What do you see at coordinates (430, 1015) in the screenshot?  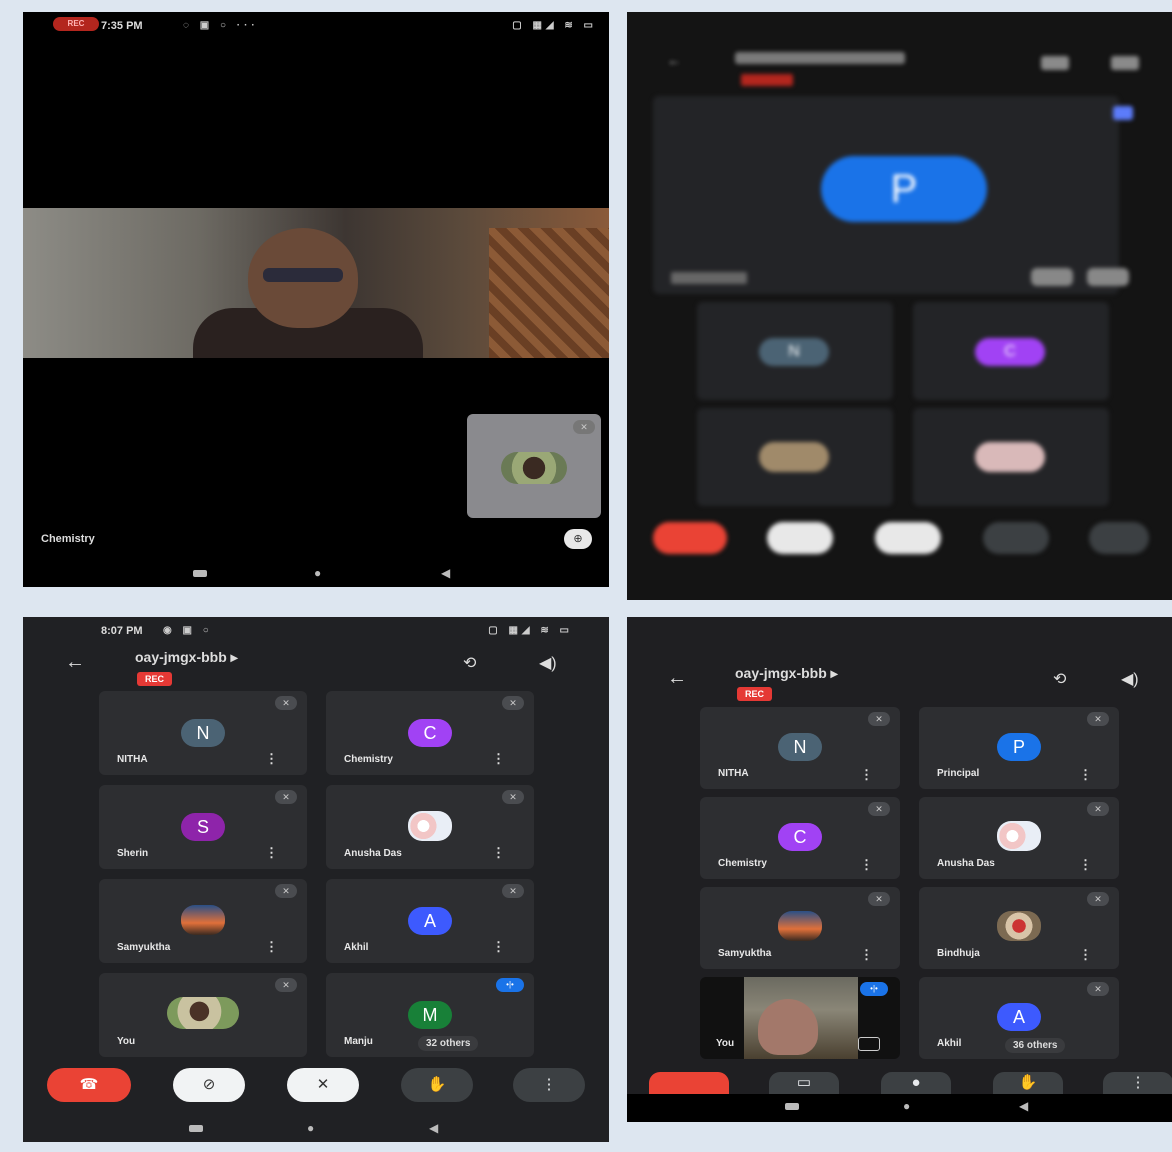 I see `participant-tile-others: •|• M Manju 32 others` at bounding box center [430, 1015].